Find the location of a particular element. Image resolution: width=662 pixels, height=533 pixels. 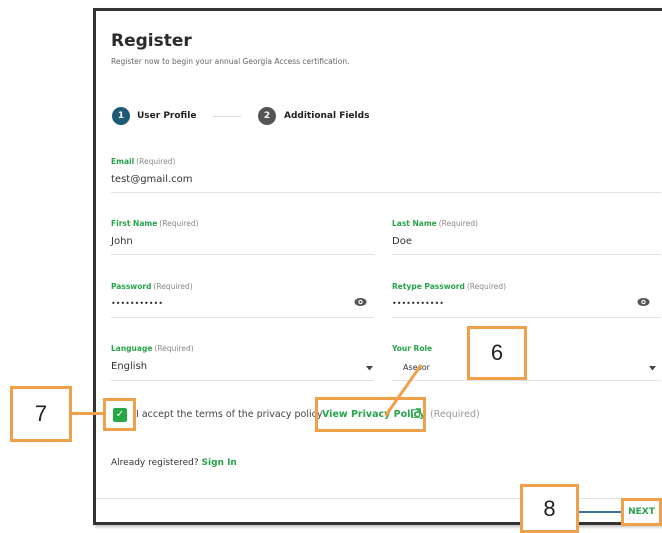

terms-required-tag: (Required) is located at coordinates (455, 414).